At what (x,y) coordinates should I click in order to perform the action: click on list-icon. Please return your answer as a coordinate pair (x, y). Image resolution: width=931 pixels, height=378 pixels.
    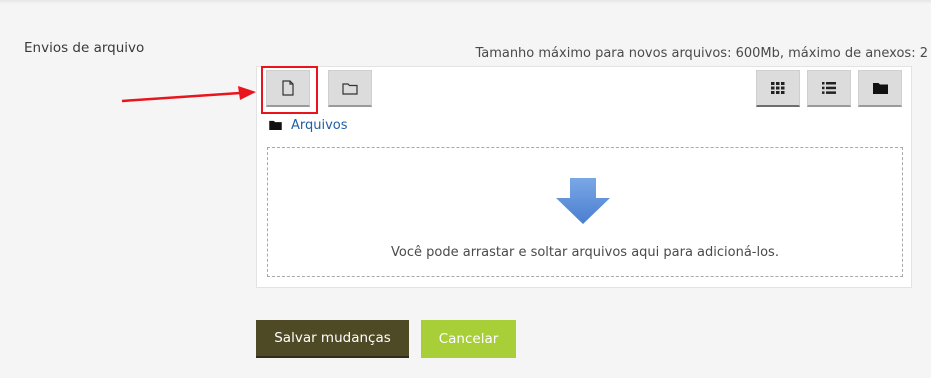
    Looking at the image, I should click on (829, 88).